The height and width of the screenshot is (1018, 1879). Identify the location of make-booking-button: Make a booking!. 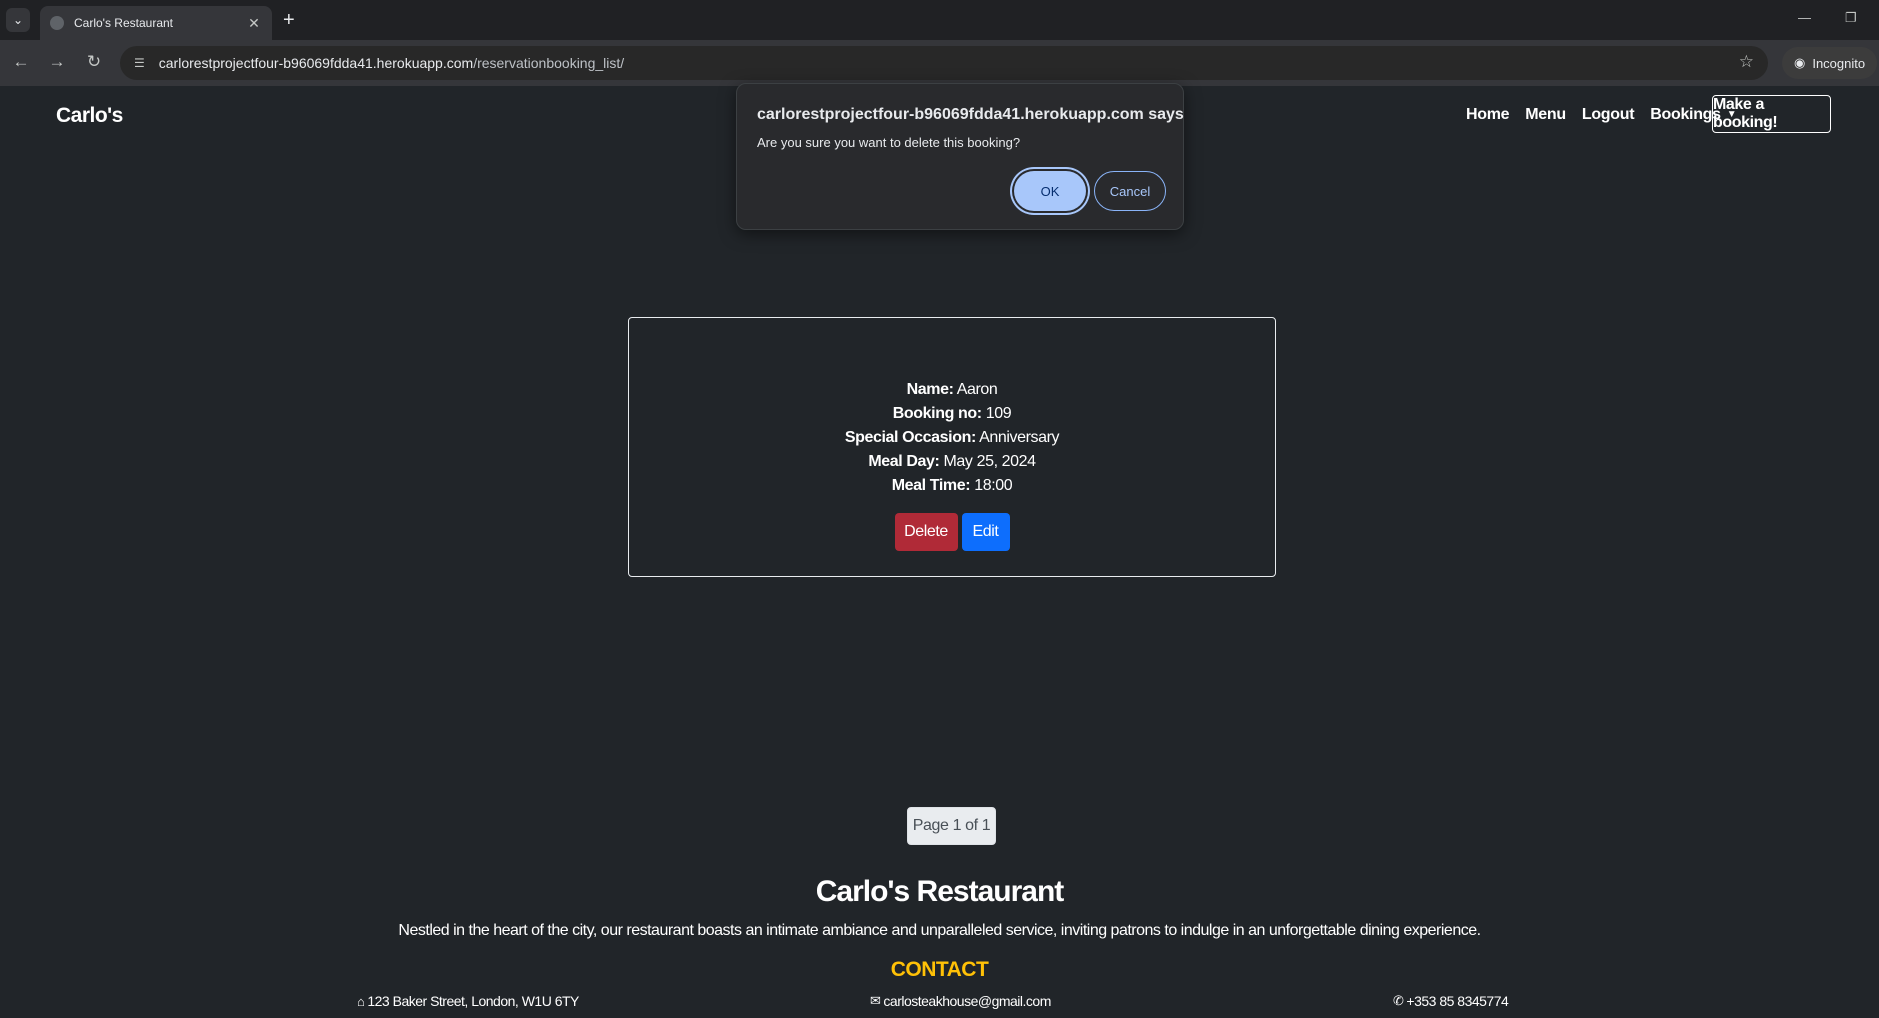
(1771, 114).